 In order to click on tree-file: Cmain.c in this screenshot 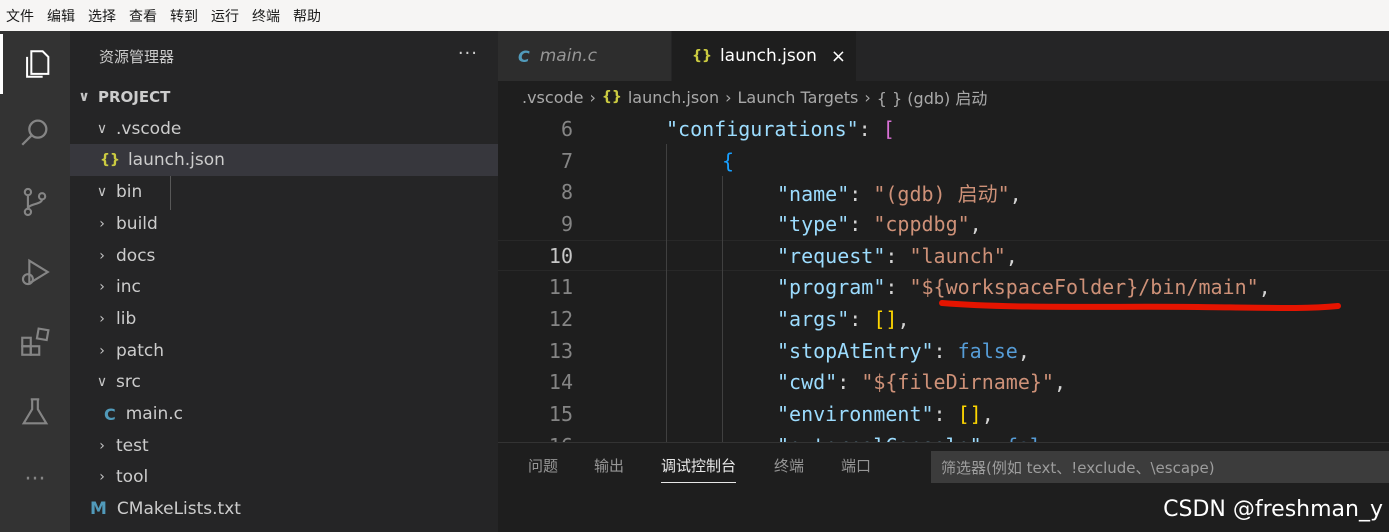, I will do `click(284, 414)`.